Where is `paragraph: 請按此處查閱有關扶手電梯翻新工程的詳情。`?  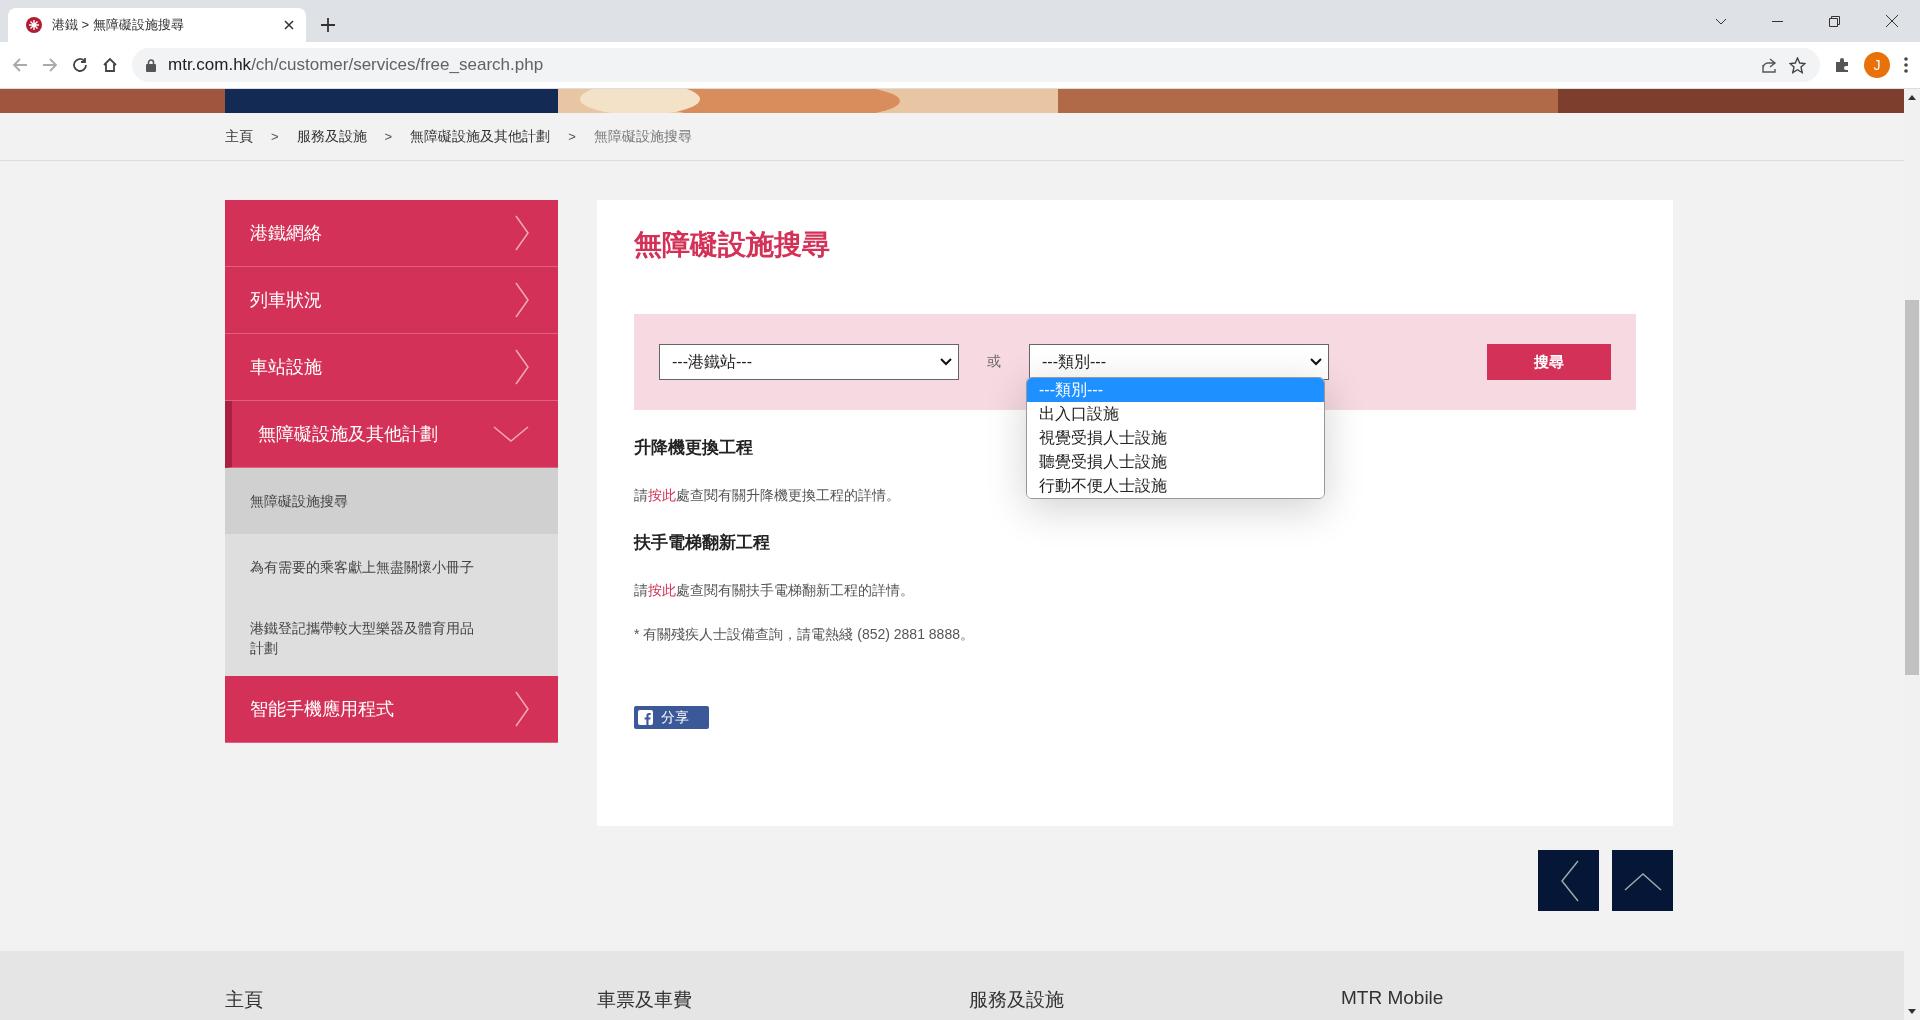
paragraph: 請按此處查閱有關扶手電梯翻新工程的詳情。 is located at coordinates (774, 591).